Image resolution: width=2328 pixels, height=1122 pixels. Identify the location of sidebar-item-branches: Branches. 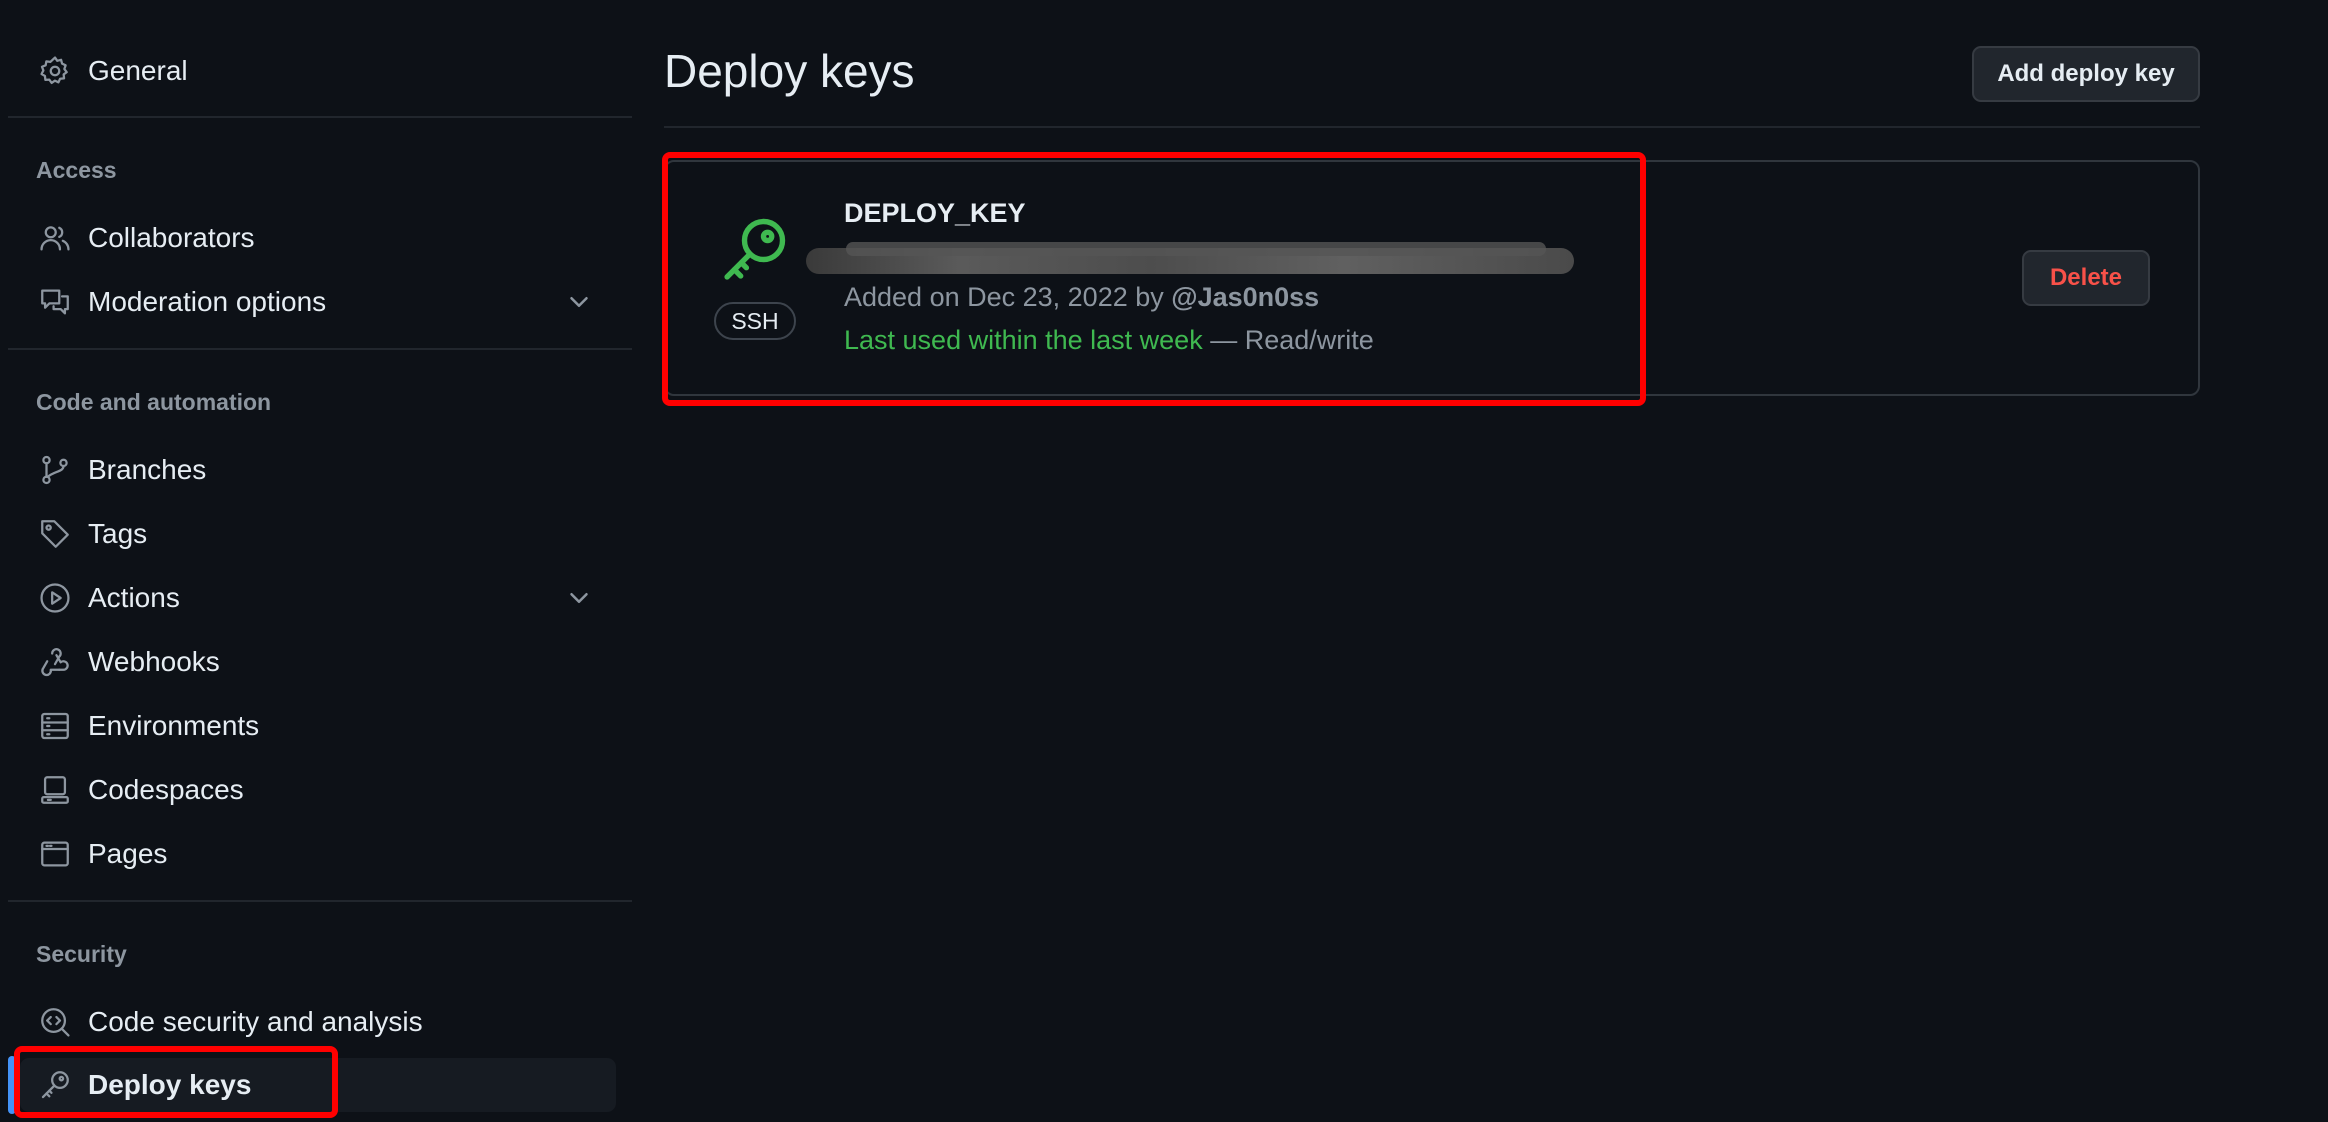
(318, 470).